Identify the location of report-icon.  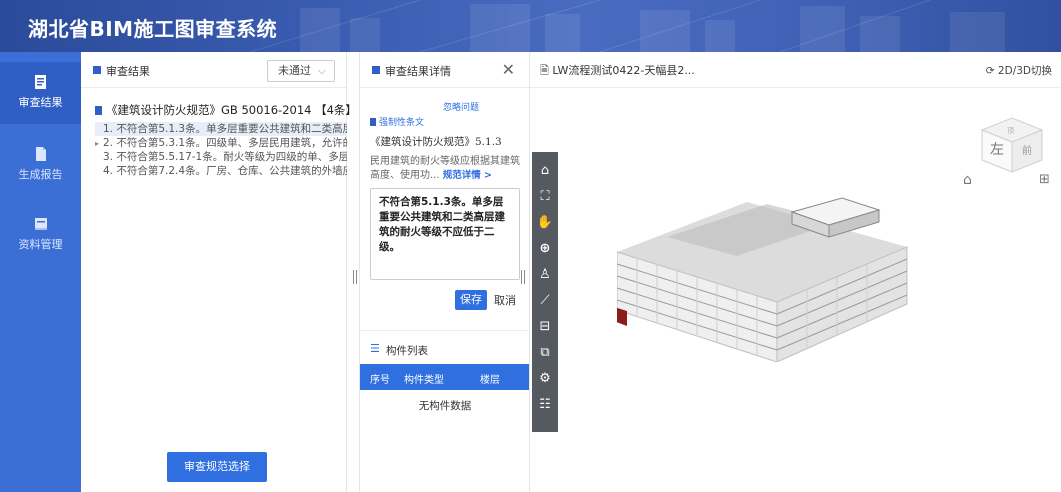
(40, 154).